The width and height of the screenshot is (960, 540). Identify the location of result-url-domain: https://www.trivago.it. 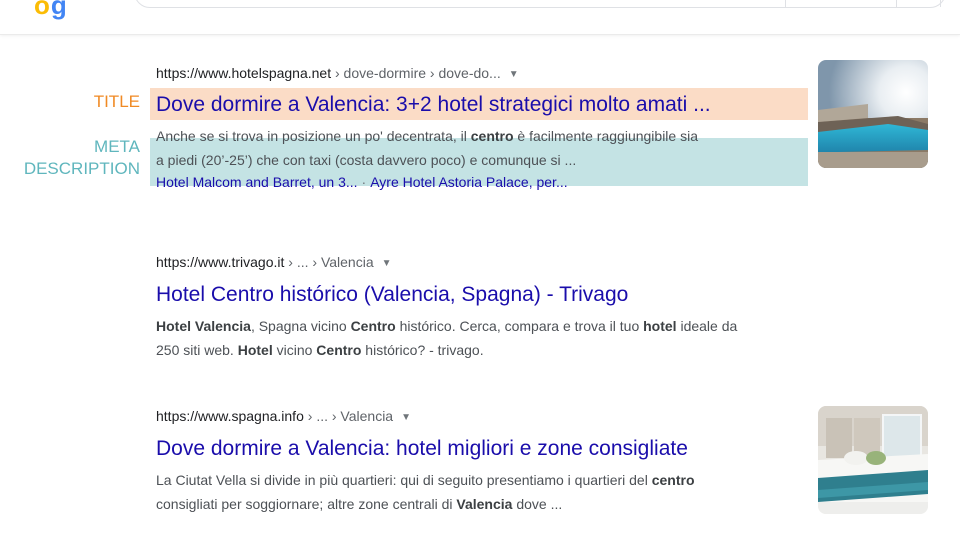
(220, 262).